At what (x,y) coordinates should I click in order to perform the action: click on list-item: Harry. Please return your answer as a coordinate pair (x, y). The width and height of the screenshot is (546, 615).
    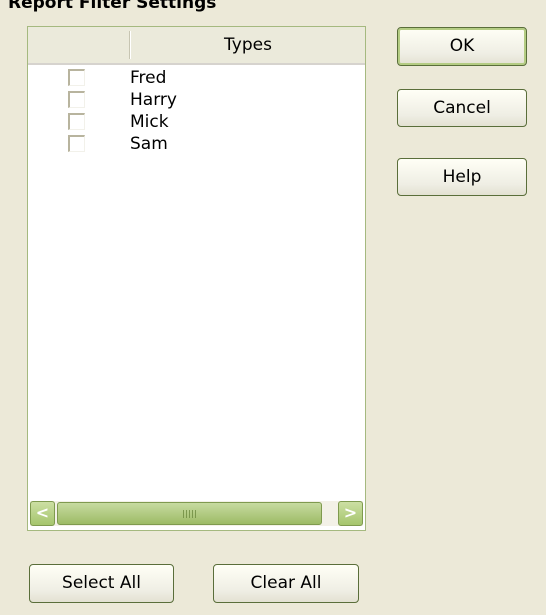
    Looking at the image, I should click on (196, 100).